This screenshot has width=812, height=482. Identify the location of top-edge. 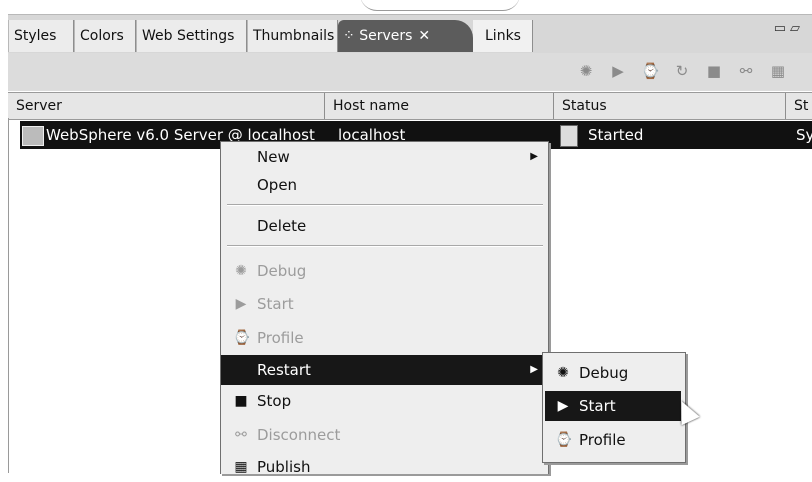
(406, 7).